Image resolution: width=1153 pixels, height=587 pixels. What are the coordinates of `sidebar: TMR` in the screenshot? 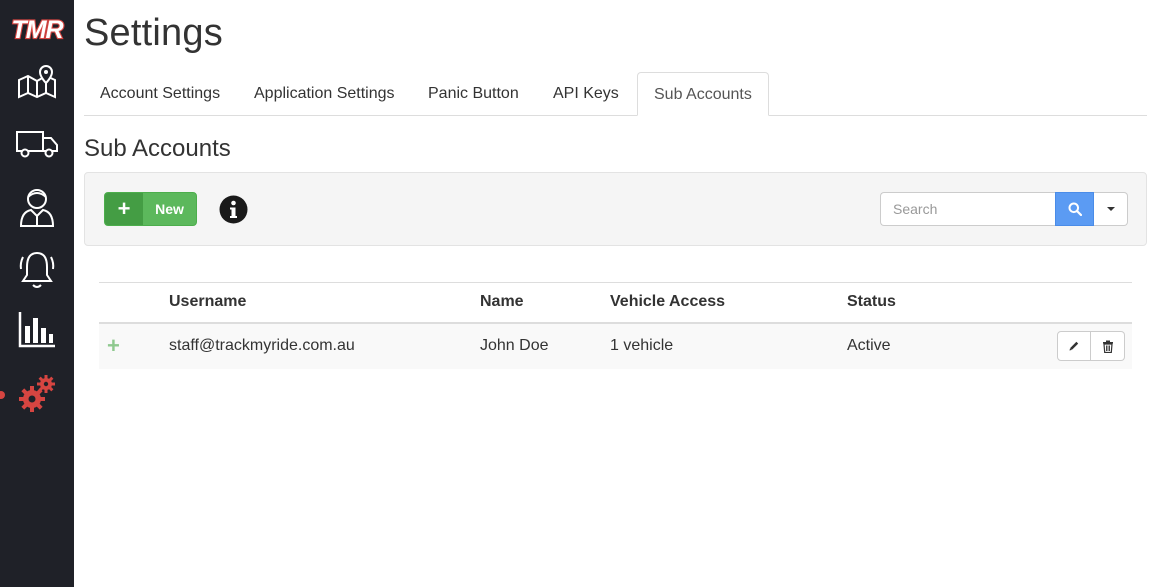 It's located at (37, 293).